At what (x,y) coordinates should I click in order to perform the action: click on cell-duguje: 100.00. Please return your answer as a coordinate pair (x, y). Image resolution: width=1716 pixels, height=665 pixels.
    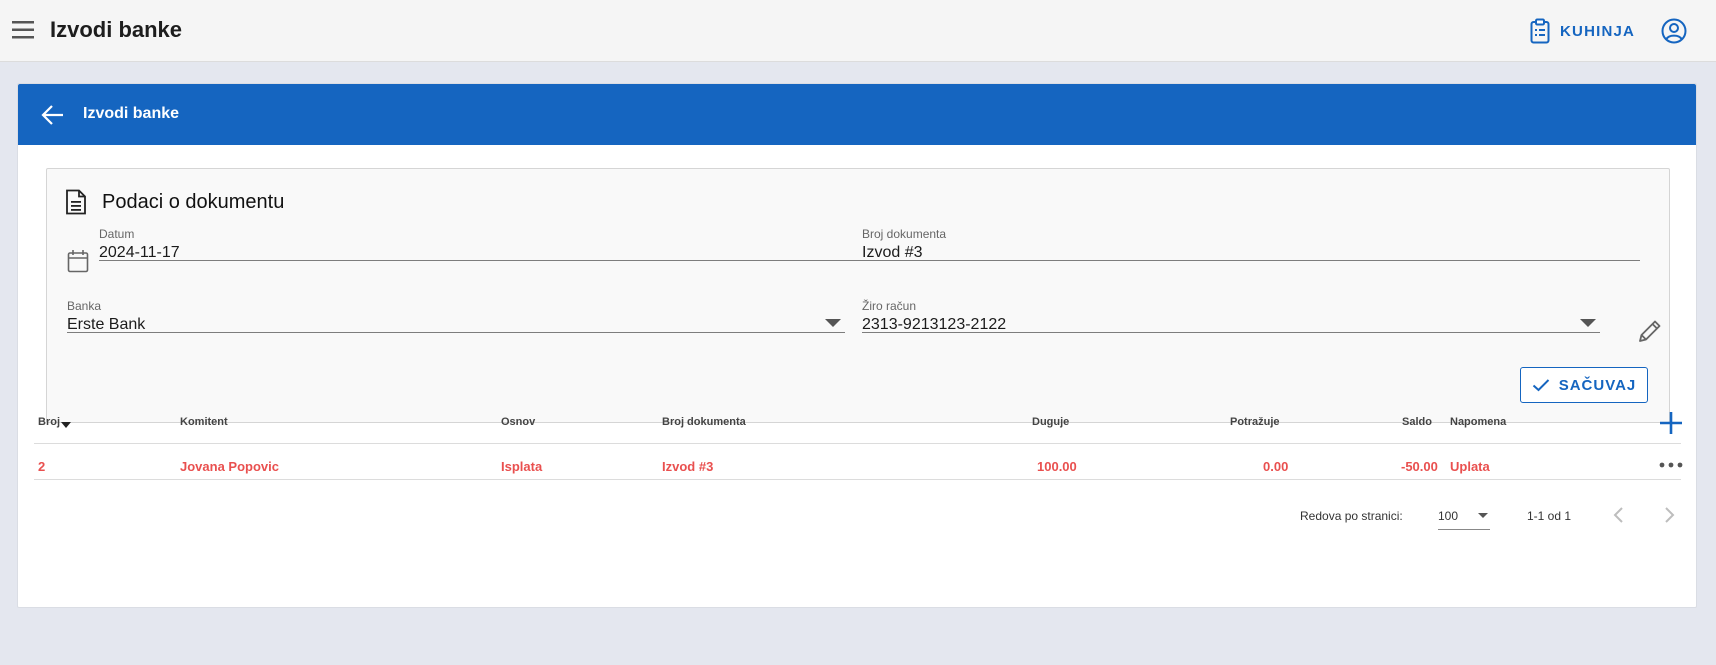
    Looking at the image, I should click on (1057, 466).